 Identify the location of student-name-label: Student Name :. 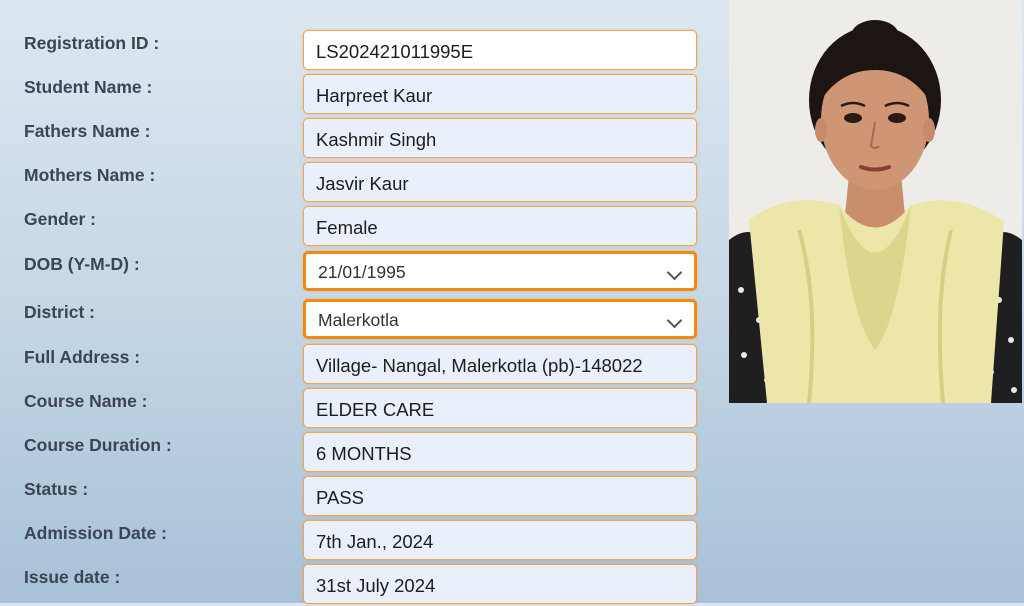
(88, 87).